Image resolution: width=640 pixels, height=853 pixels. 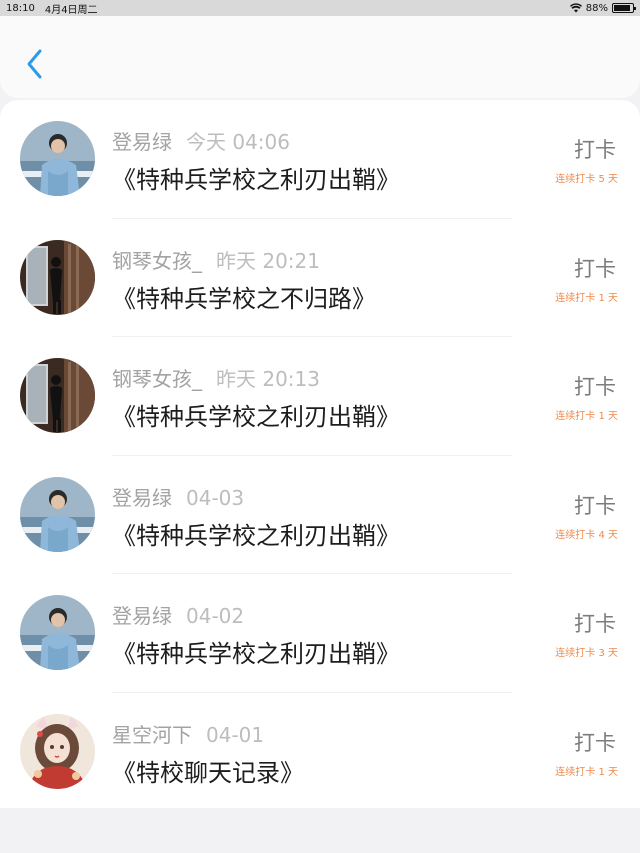 I want to click on nav-bar, so click(x=320, y=57).